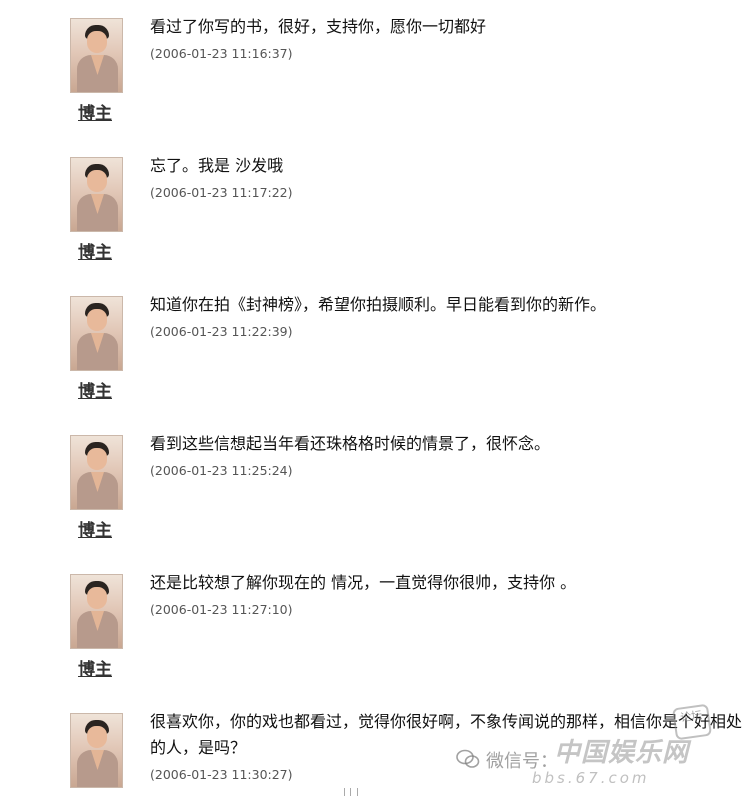  Describe the element at coordinates (350, 443) in the screenshot. I see `comment-text: 看到这些信想起当年看还珠格格时候的情景了，很怀念。` at that location.